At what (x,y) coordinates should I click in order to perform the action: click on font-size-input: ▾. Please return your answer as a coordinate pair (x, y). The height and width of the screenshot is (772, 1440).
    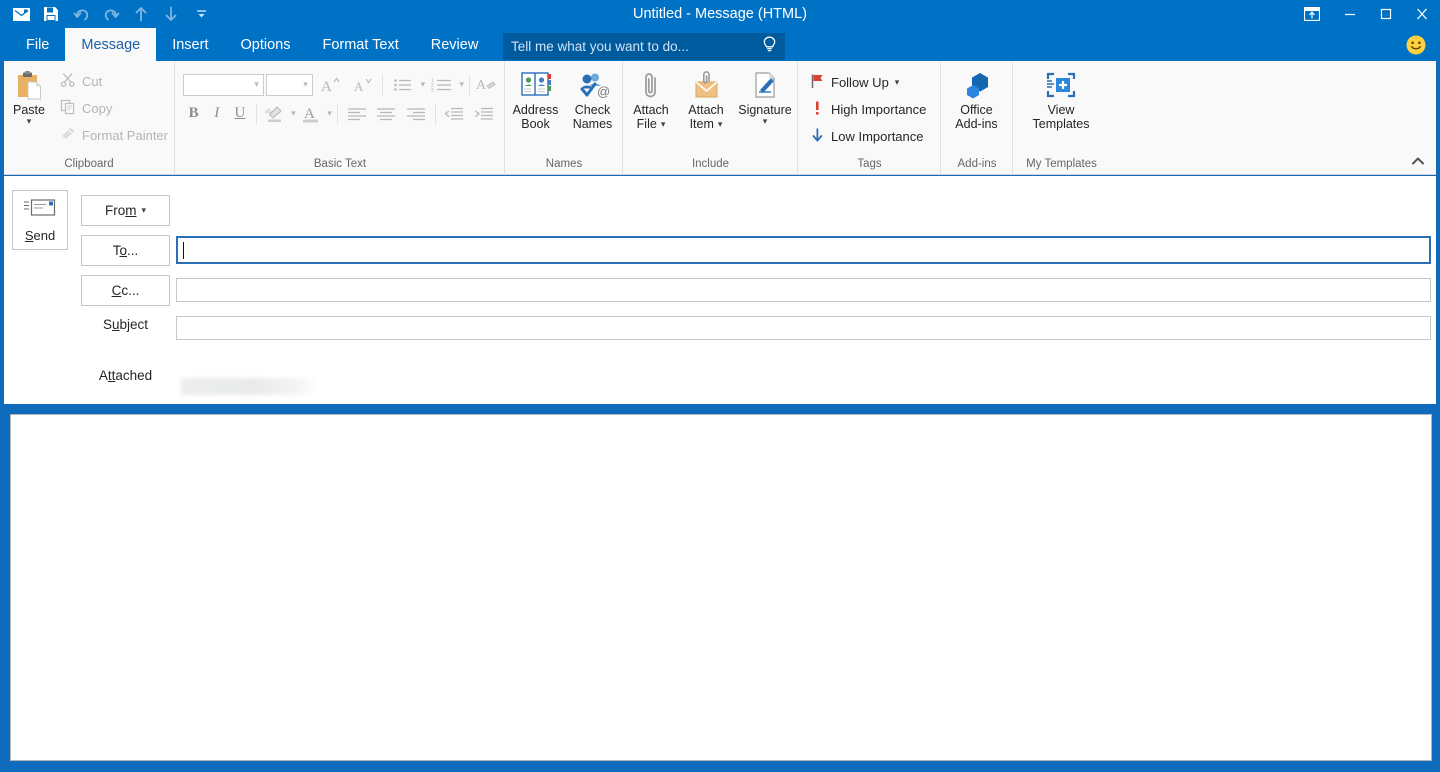
    Looking at the image, I should click on (289, 84).